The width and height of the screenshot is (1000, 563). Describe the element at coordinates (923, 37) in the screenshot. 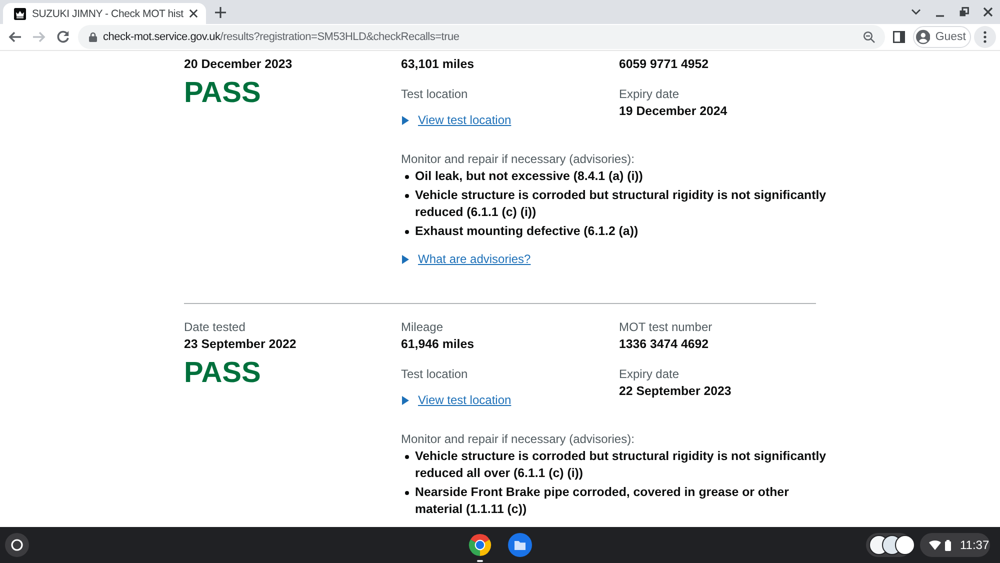

I see `avatar-icon` at that location.